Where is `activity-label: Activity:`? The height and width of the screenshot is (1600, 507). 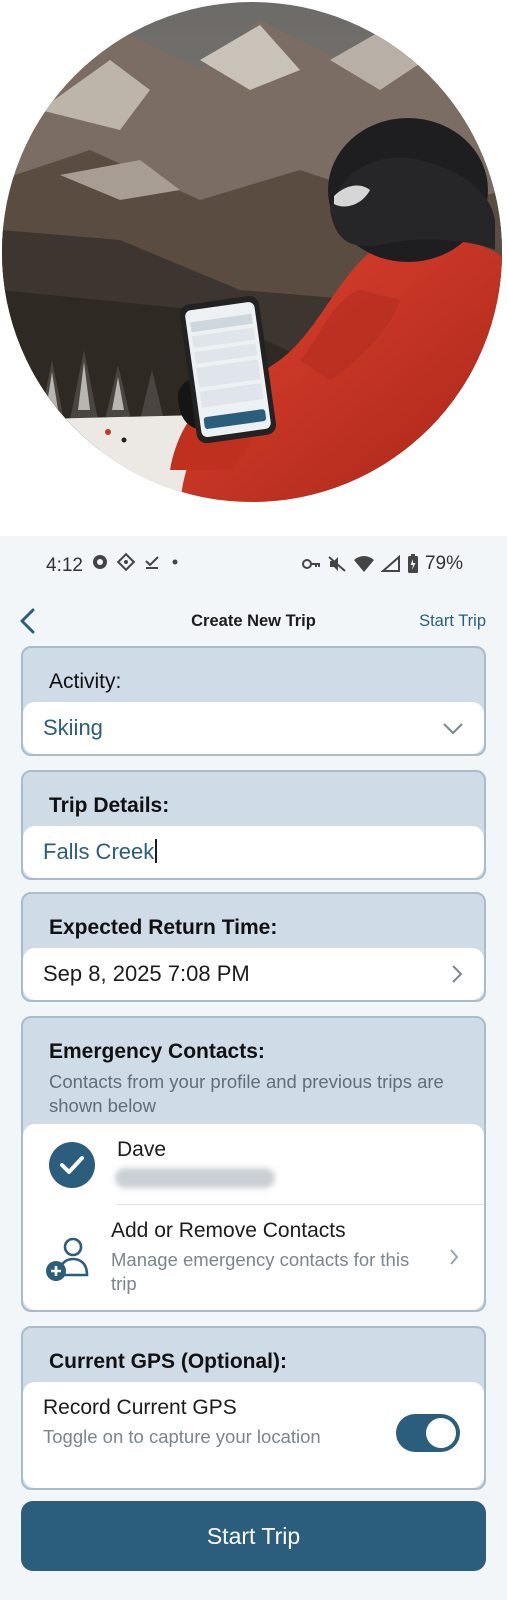 activity-label: Activity: is located at coordinates (85, 681).